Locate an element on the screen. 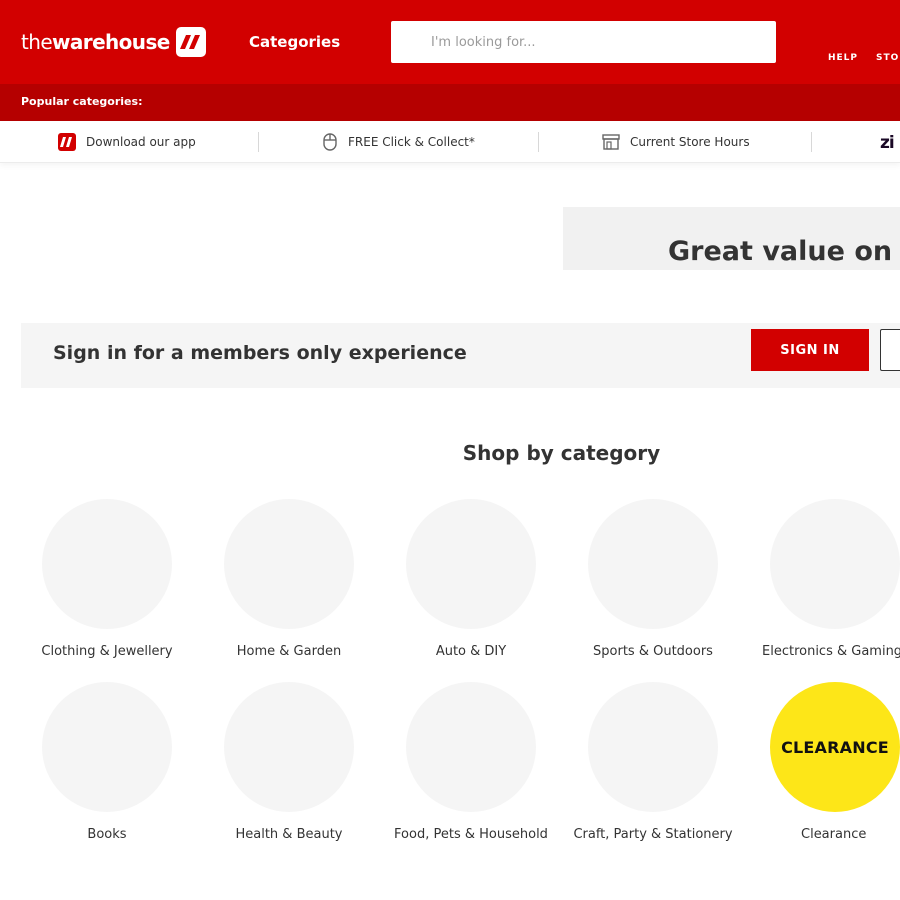  store-hours-label: Current Store Hours is located at coordinates (690, 142).